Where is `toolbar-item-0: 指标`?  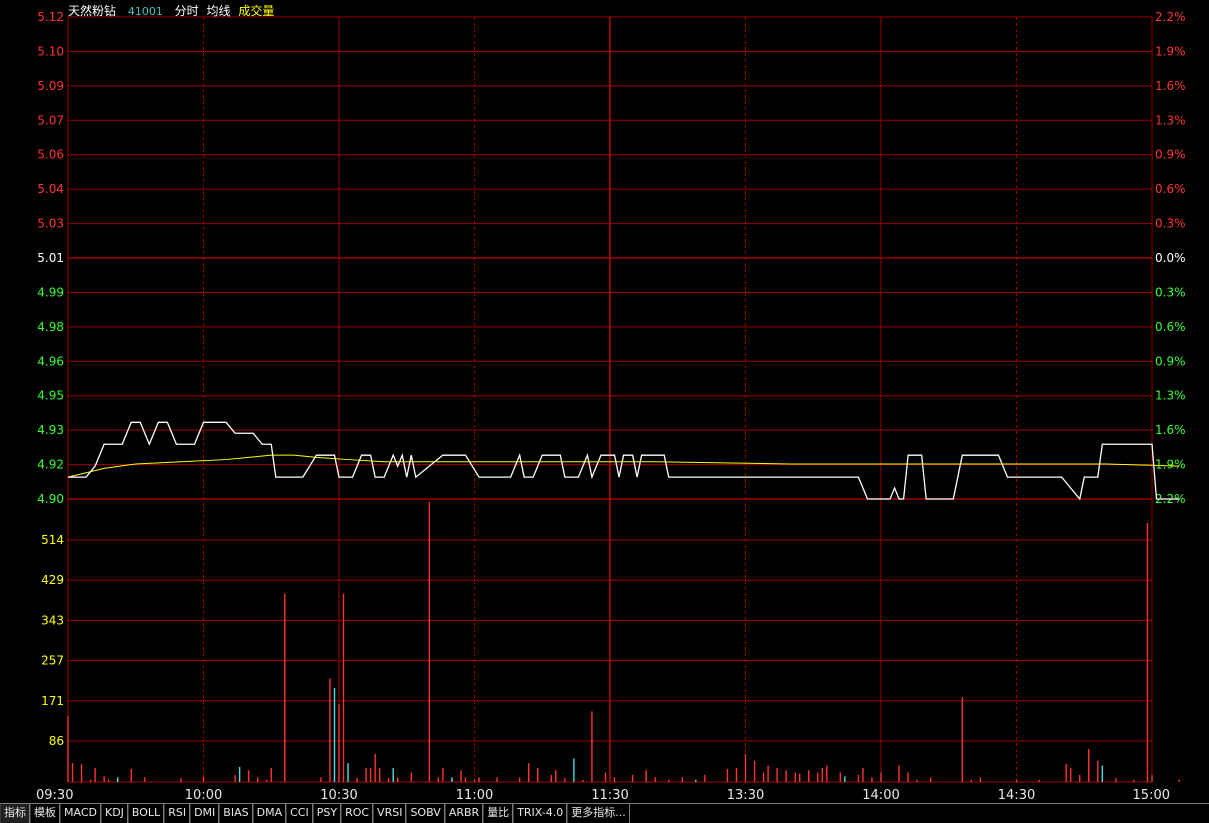
toolbar-item-0: 指标 is located at coordinates (15, 813).